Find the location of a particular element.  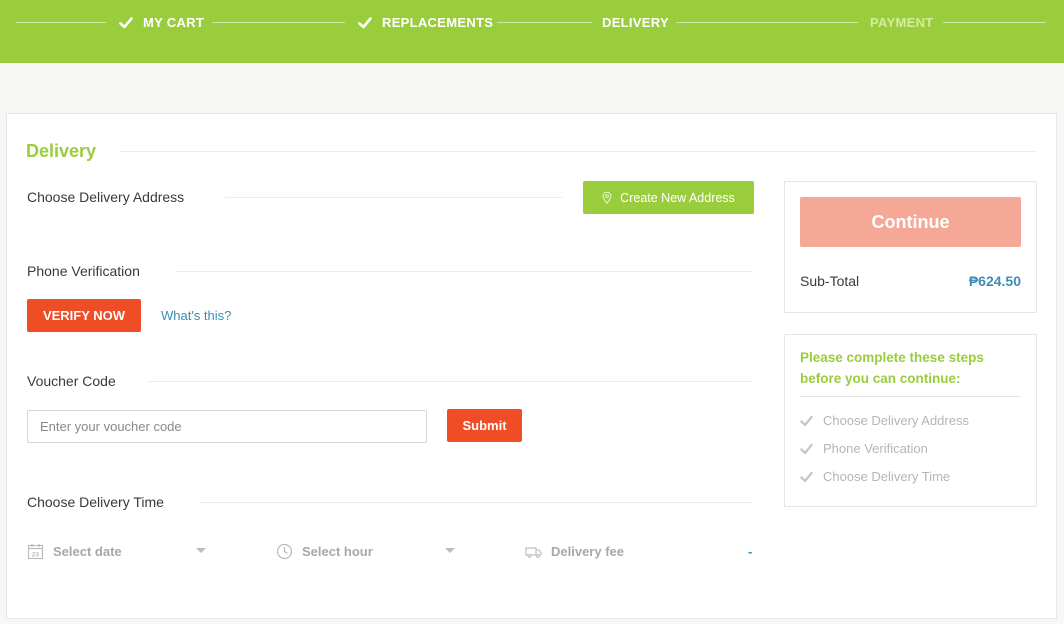

select-date-dropdown: 23 Select date is located at coordinates (74, 551).